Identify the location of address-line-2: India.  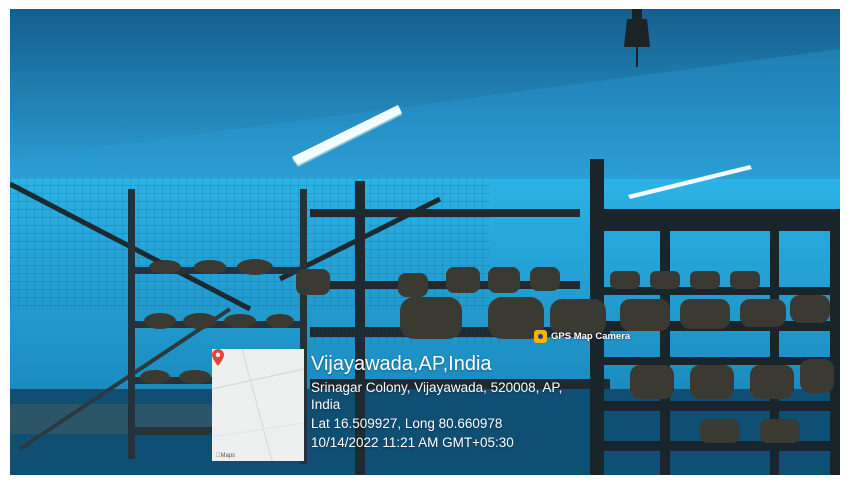
(326, 404).